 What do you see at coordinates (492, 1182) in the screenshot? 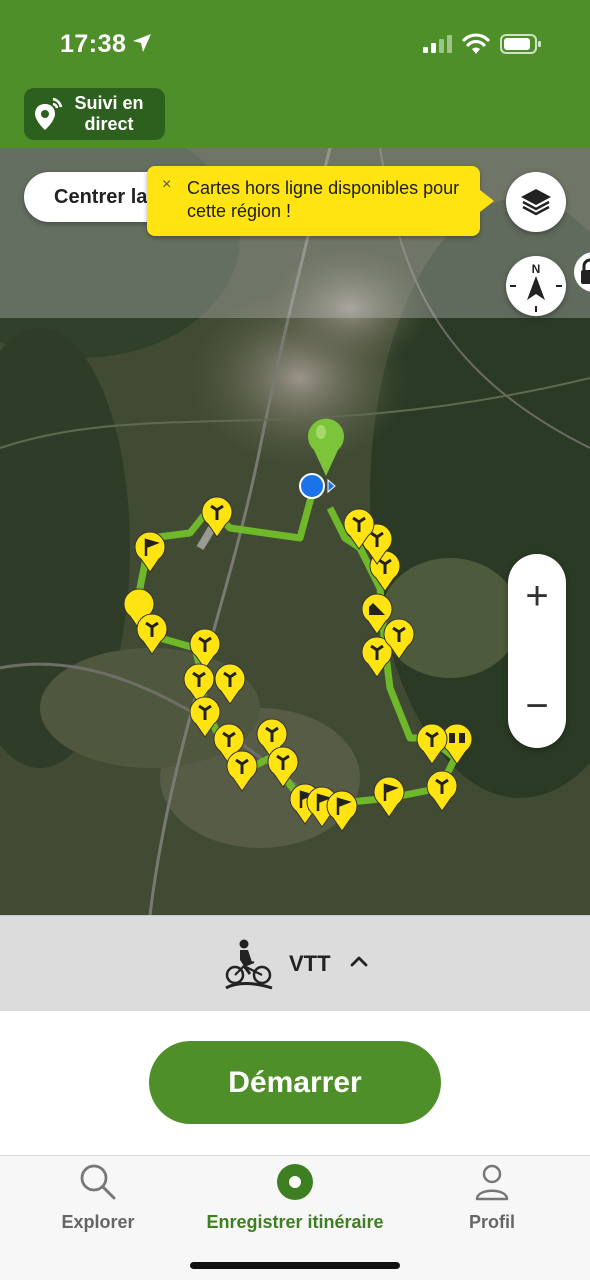
I see `person-icon` at bounding box center [492, 1182].